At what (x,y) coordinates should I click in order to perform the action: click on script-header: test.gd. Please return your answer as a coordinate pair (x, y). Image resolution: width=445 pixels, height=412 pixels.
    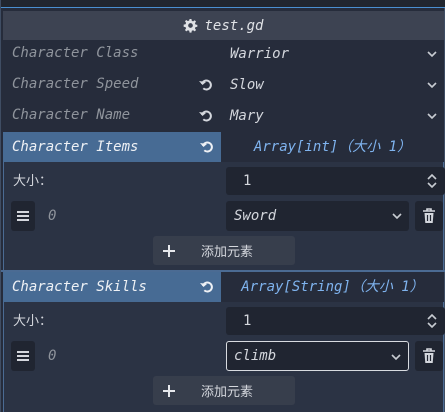
    Looking at the image, I should click on (223, 25).